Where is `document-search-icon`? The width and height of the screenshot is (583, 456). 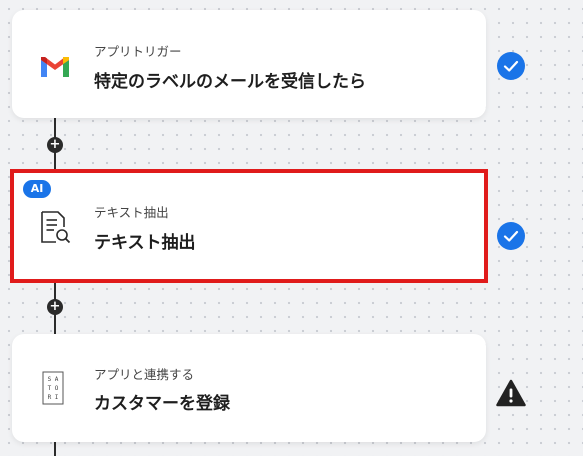 document-search-icon is located at coordinates (55, 227).